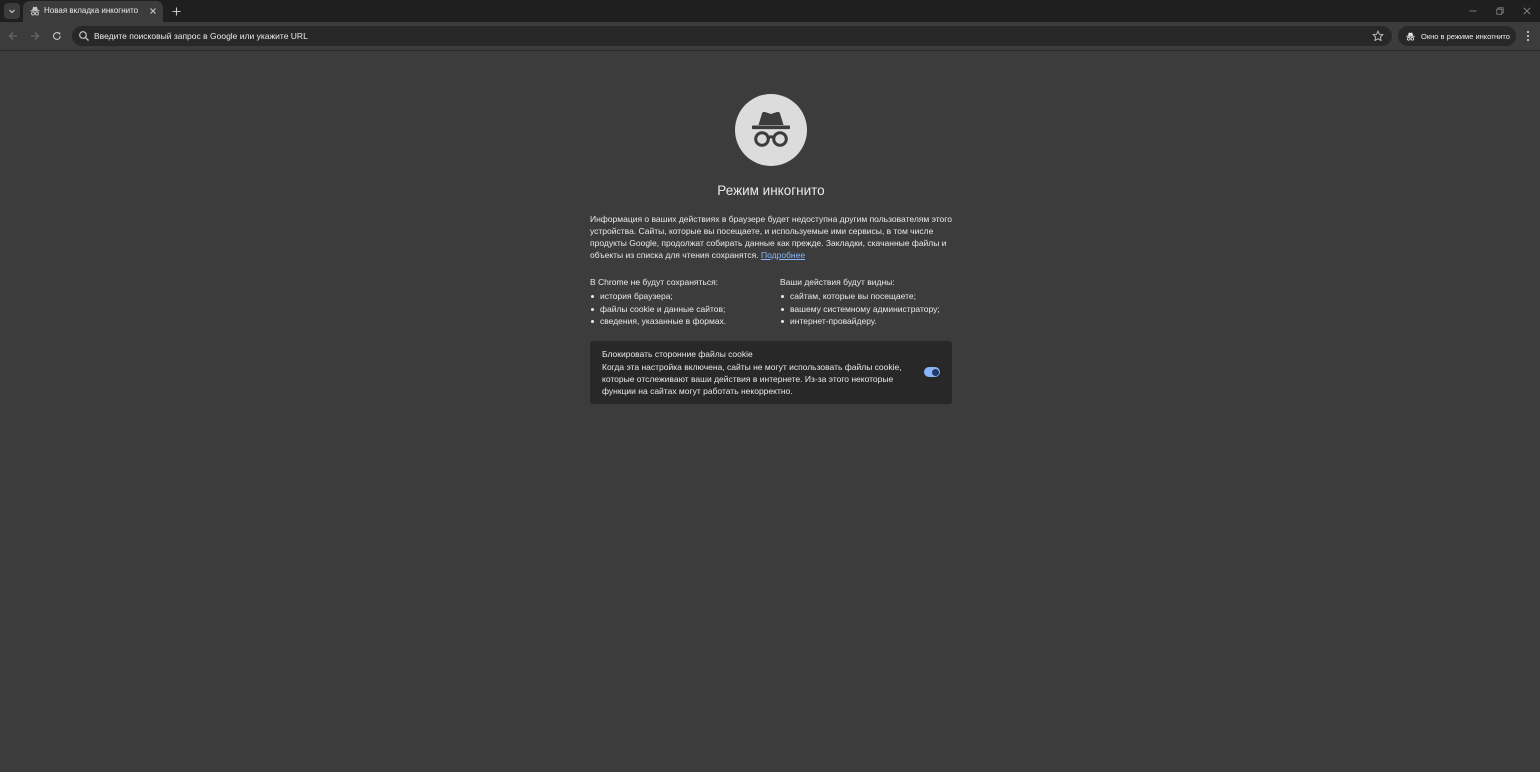 Image resolution: width=1540 pixels, height=772 pixels. I want to click on list-item: история браузера;, so click(680, 296).